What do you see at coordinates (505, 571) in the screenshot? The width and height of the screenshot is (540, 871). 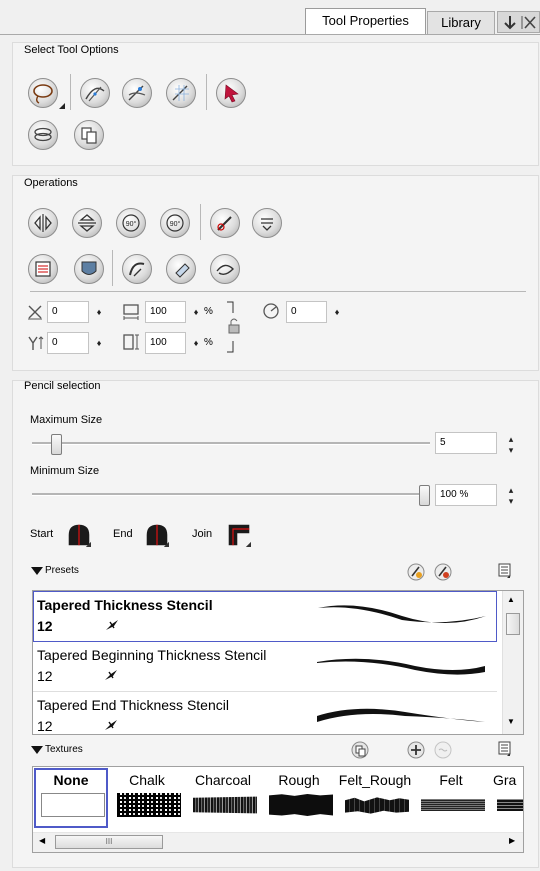 I see `presets-menu-icon` at bounding box center [505, 571].